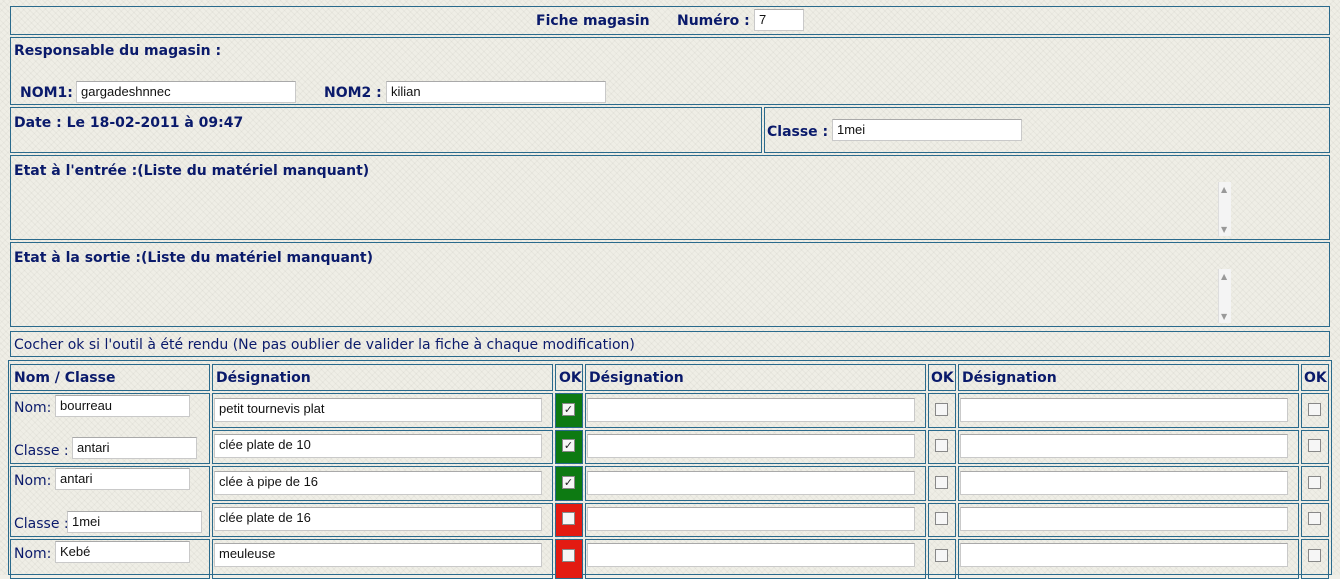 The width and height of the screenshot is (1340, 579). Describe the element at coordinates (122, 406) in the screenshot. I see `student-nom-field: bourreau` at that location.